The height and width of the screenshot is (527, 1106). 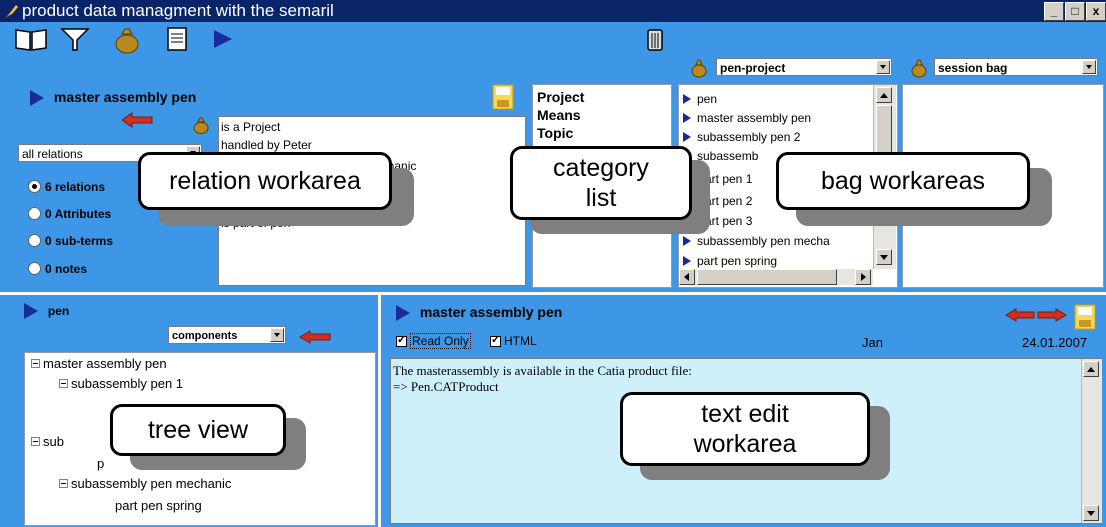 I want to click on text-header: master assembly pen, so click(x=479, y=313).